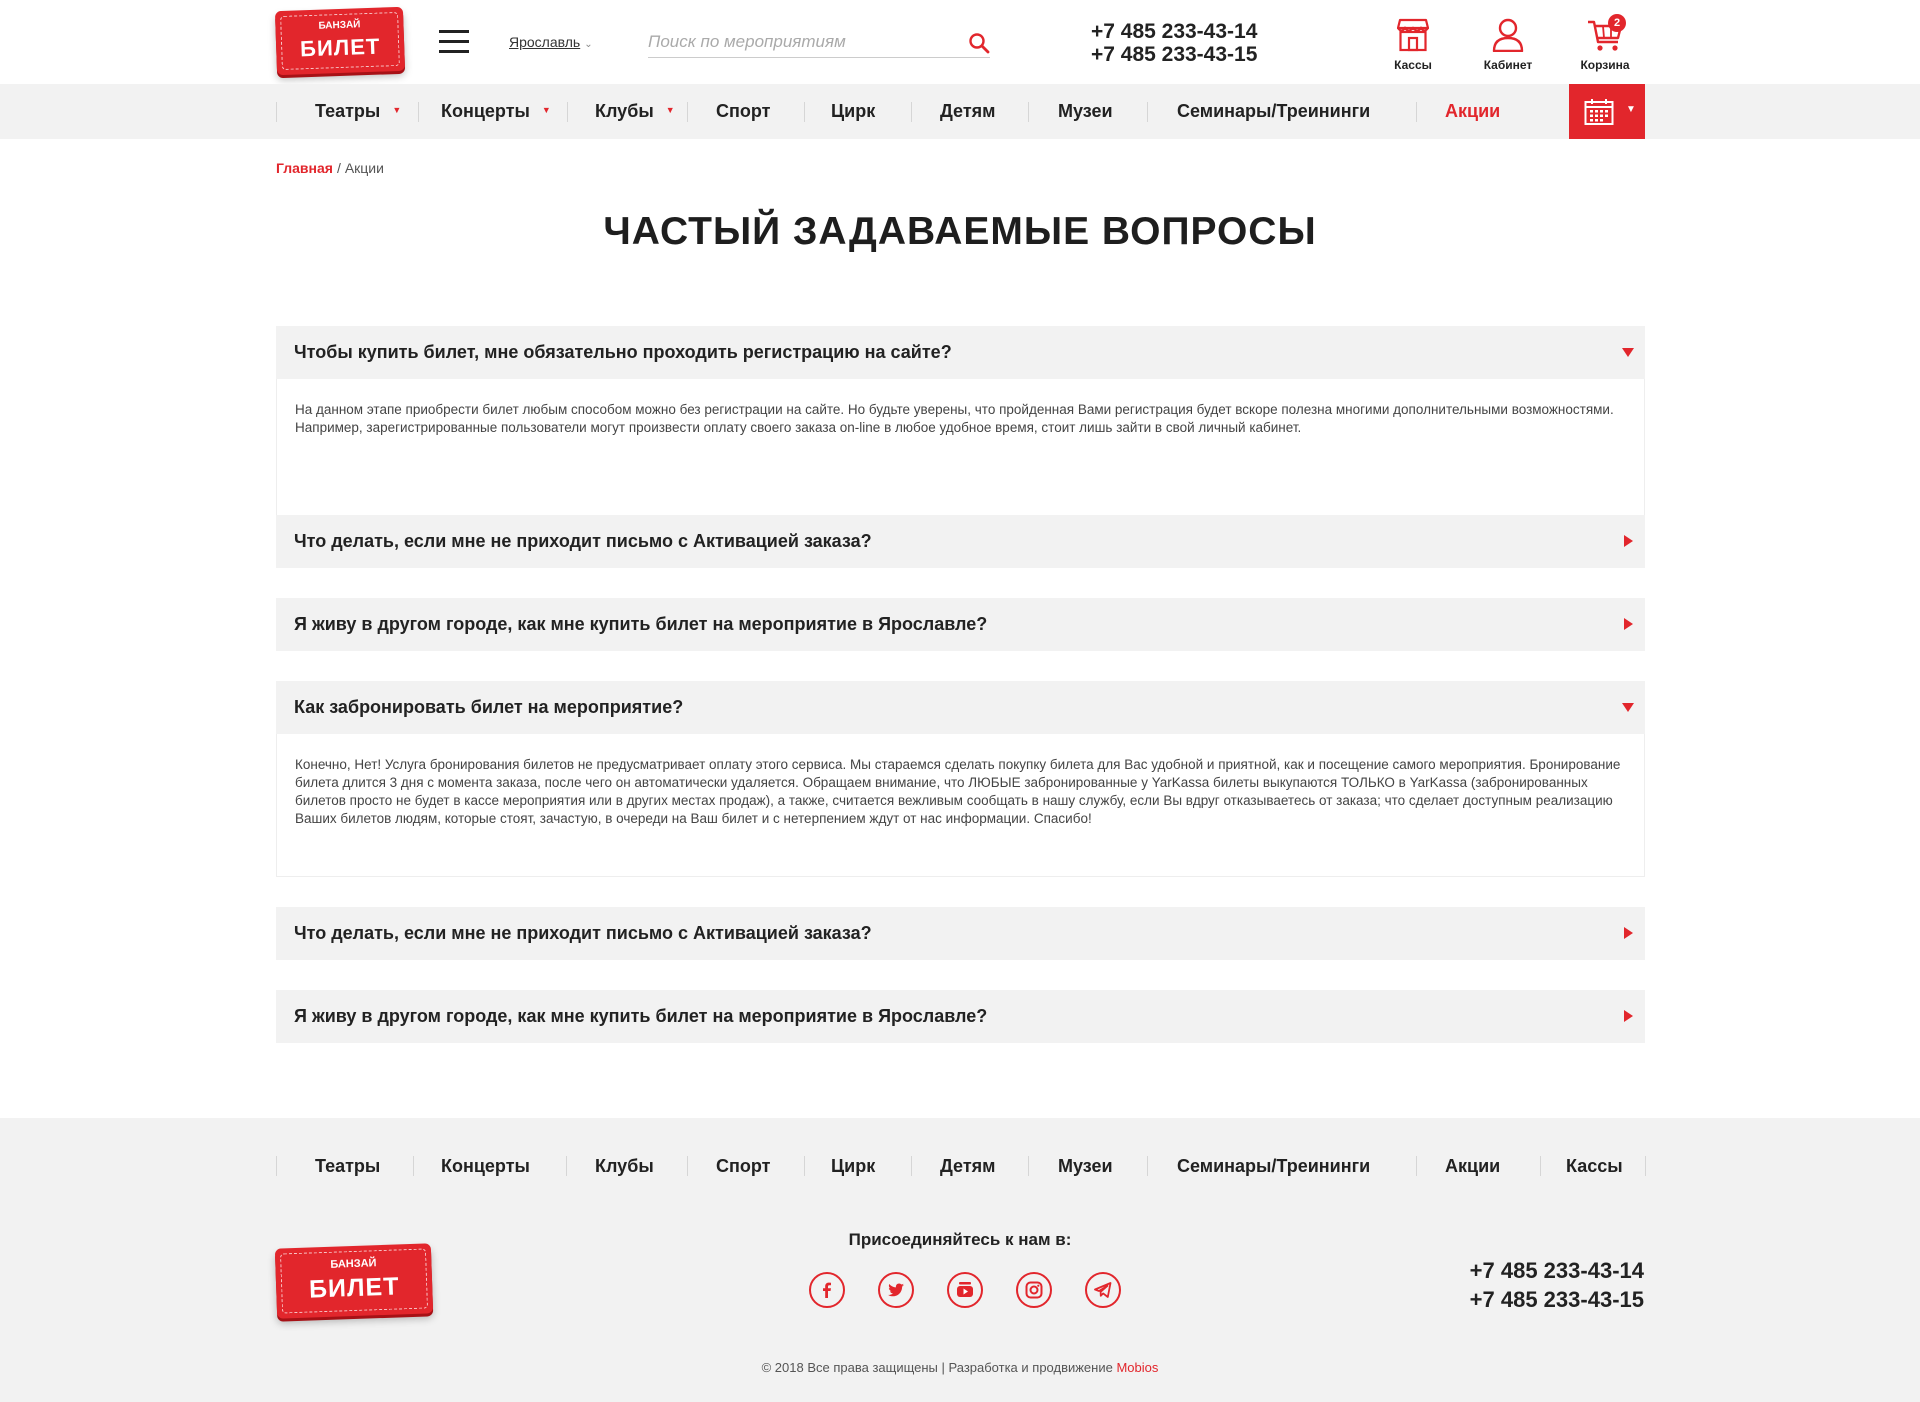  What do you see at coordinates (798, 42) in the screenshot?
I see `search-input` at bounding box center [798, 42].